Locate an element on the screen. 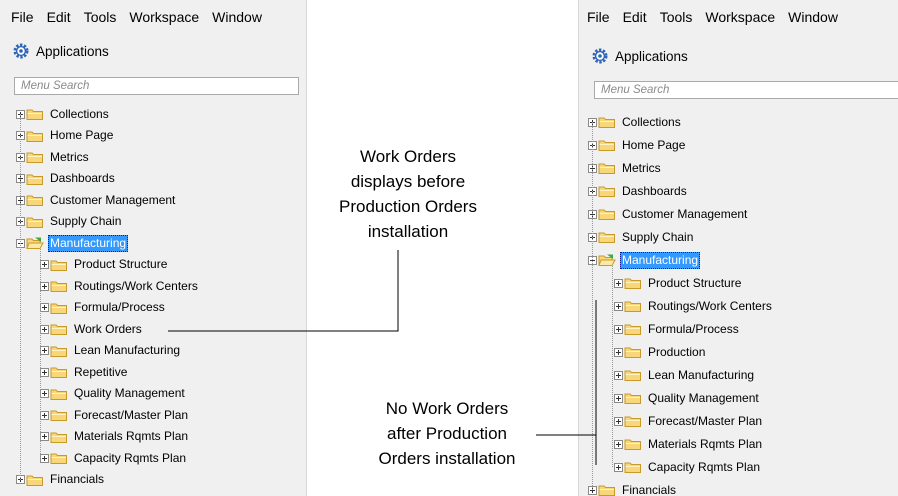 The width and height of the screenshot is (898, 496). tree-item-label: Quality Management is located at coordinates (703, 397).